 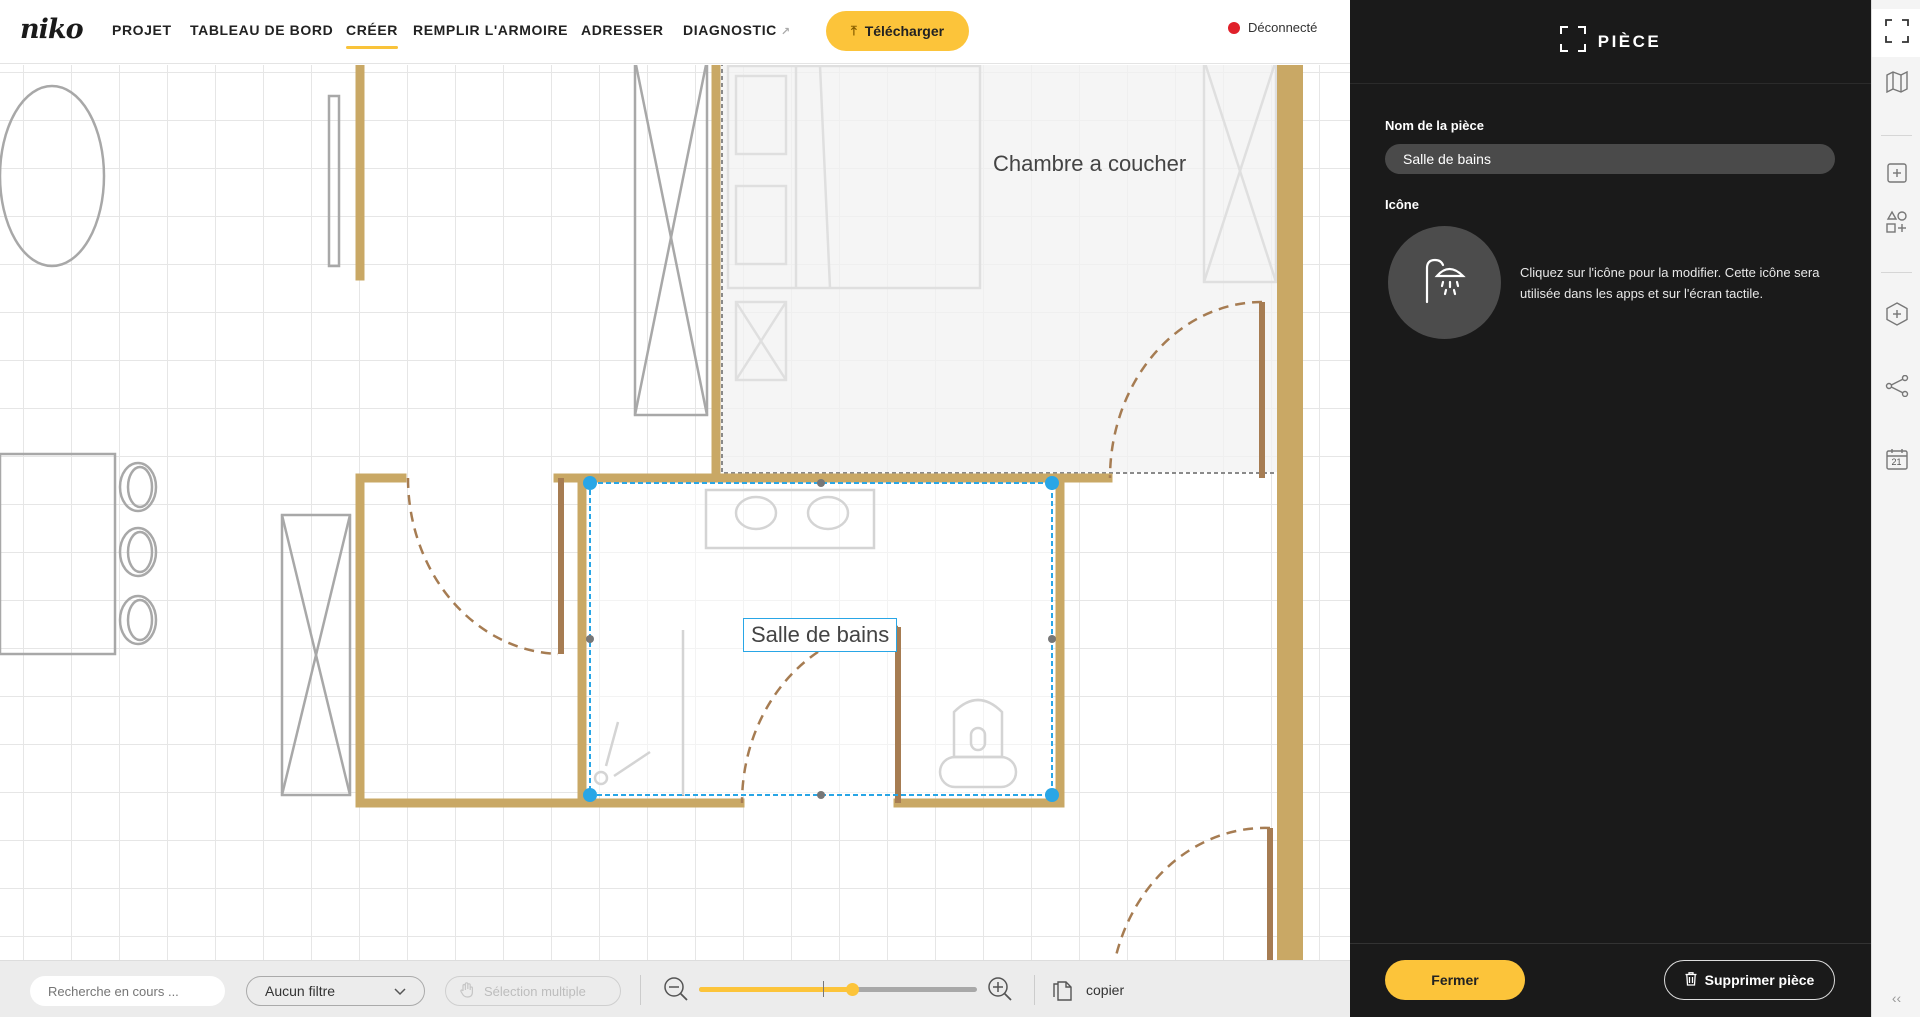 What do you see at coordinates (1105, 990) in the screenshot?
I see `copy-label: copier` at bounding box center [1105, 990].